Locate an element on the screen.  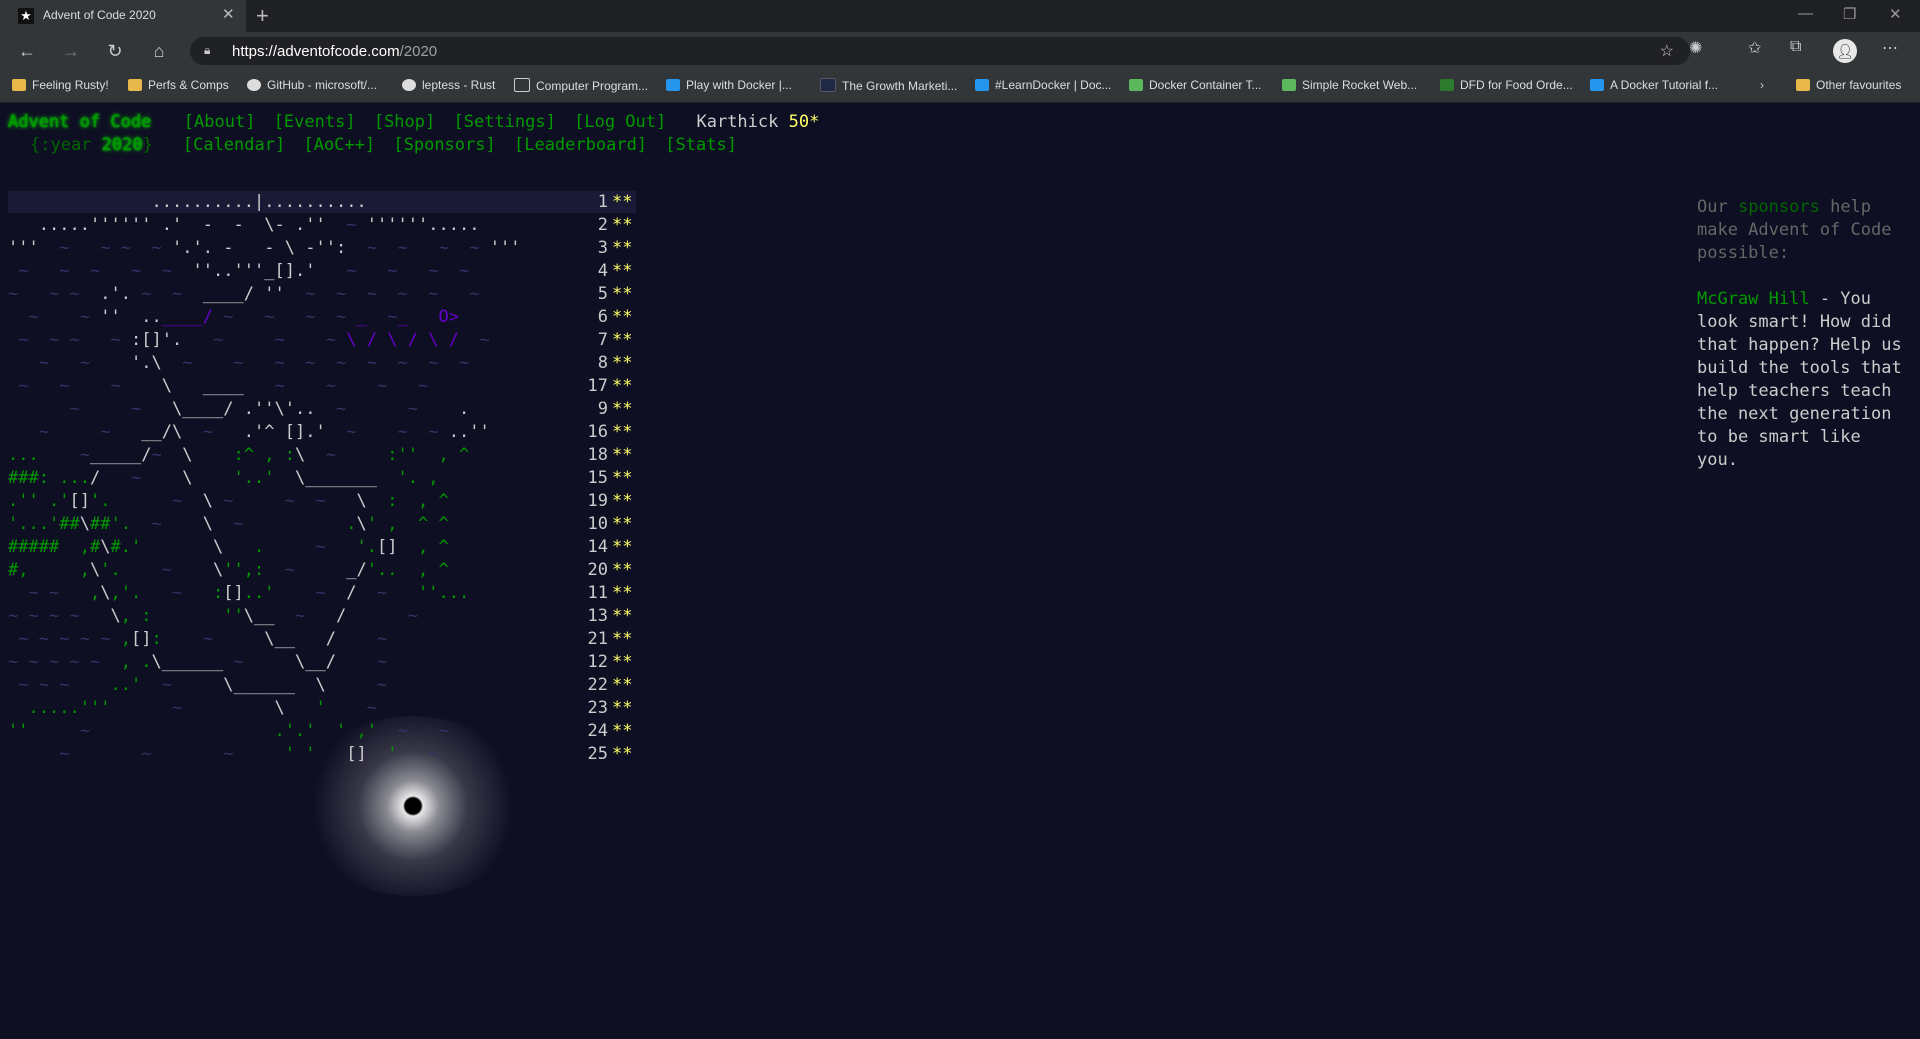
nav-settings: [Settings] is located at coordinates (505, 122).